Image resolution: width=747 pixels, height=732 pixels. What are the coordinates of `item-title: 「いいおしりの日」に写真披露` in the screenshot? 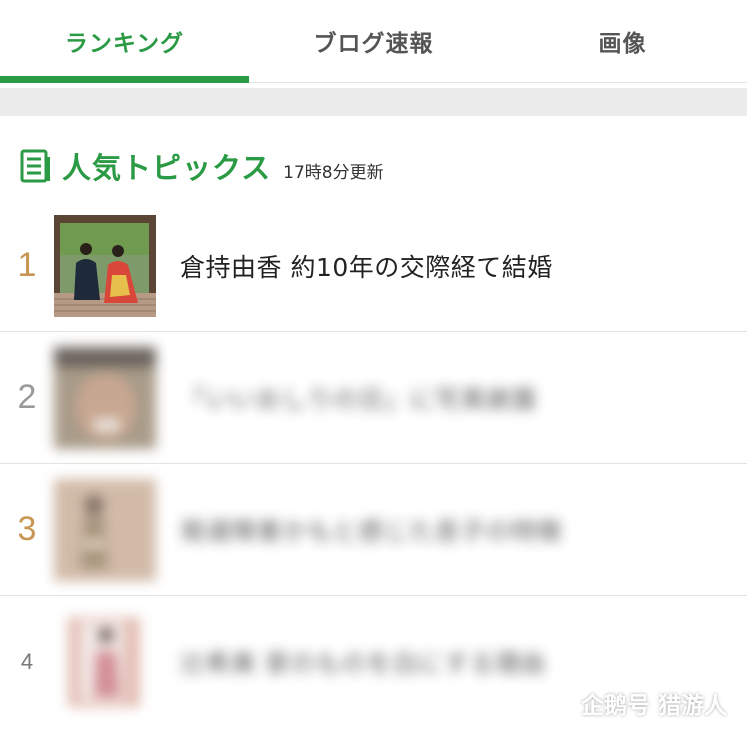 It's located at (359, 399).